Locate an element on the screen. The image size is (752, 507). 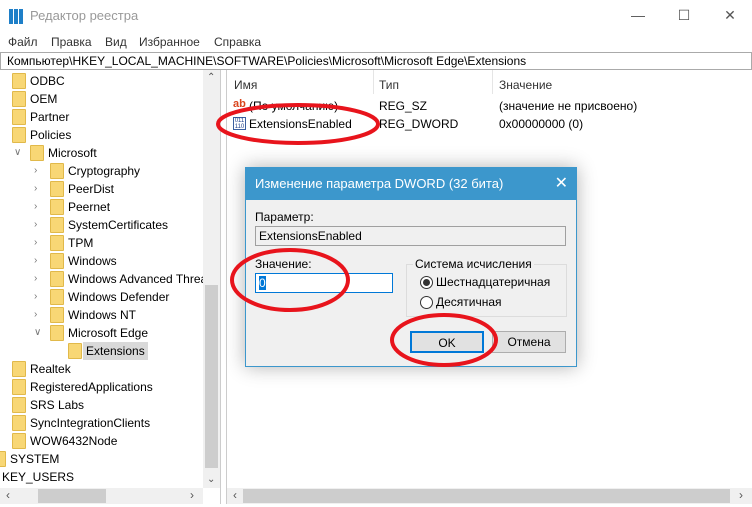
annotation-circle-ok is located at coordinates (444, 340).